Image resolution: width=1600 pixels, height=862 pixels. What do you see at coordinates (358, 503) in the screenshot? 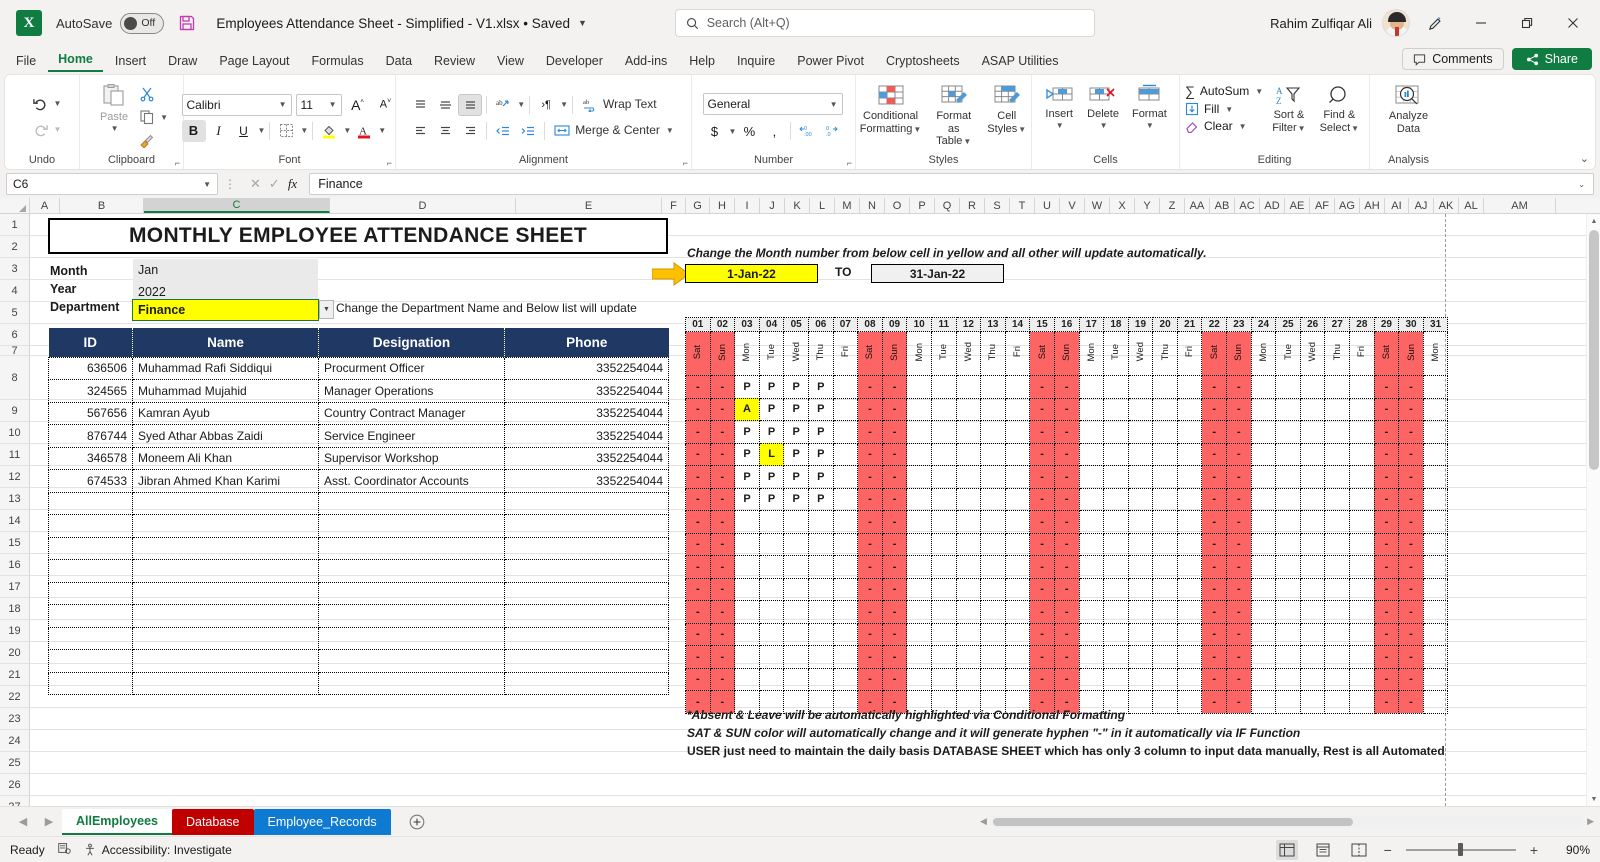
I see `table-row` at bounding box center [358, 503].